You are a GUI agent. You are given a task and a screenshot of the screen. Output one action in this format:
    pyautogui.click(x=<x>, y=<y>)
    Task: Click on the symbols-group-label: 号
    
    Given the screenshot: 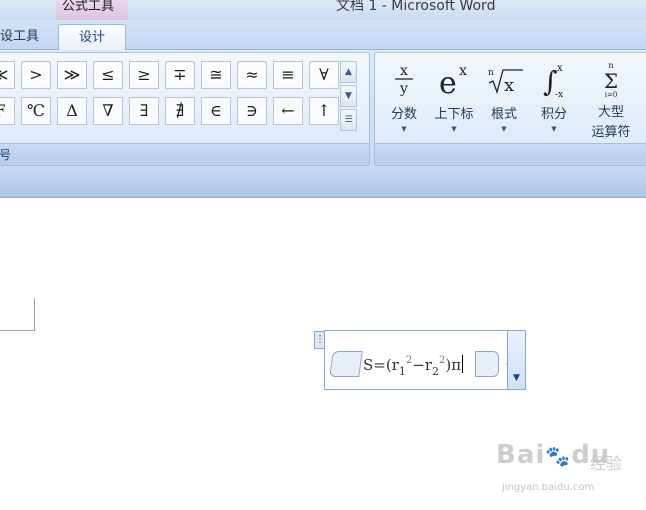 What is the action you would take?
    pyautogui.click(x=184, y=154)
    